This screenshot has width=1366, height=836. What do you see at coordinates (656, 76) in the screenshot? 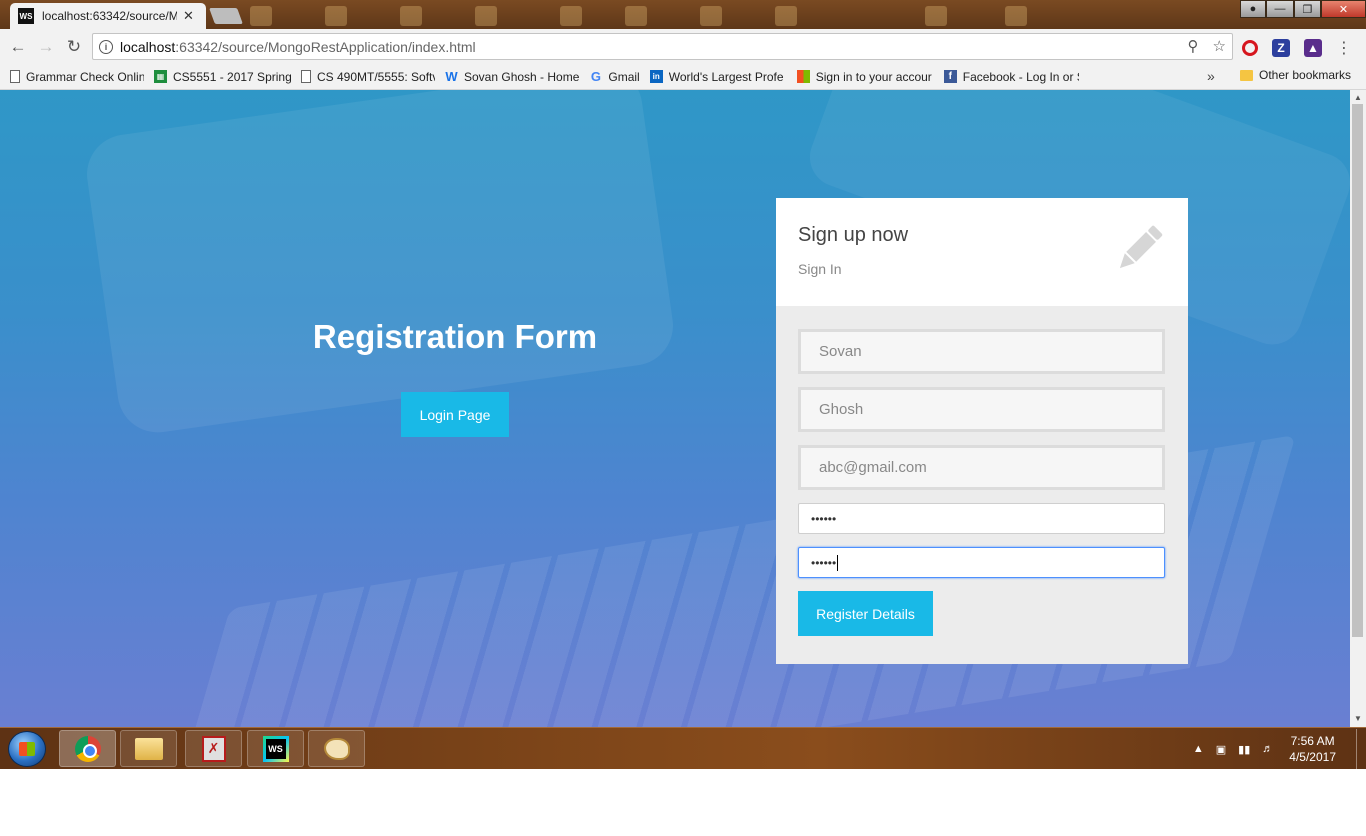
I see `linkedin-icon: in` at bounding box center [656, 76].